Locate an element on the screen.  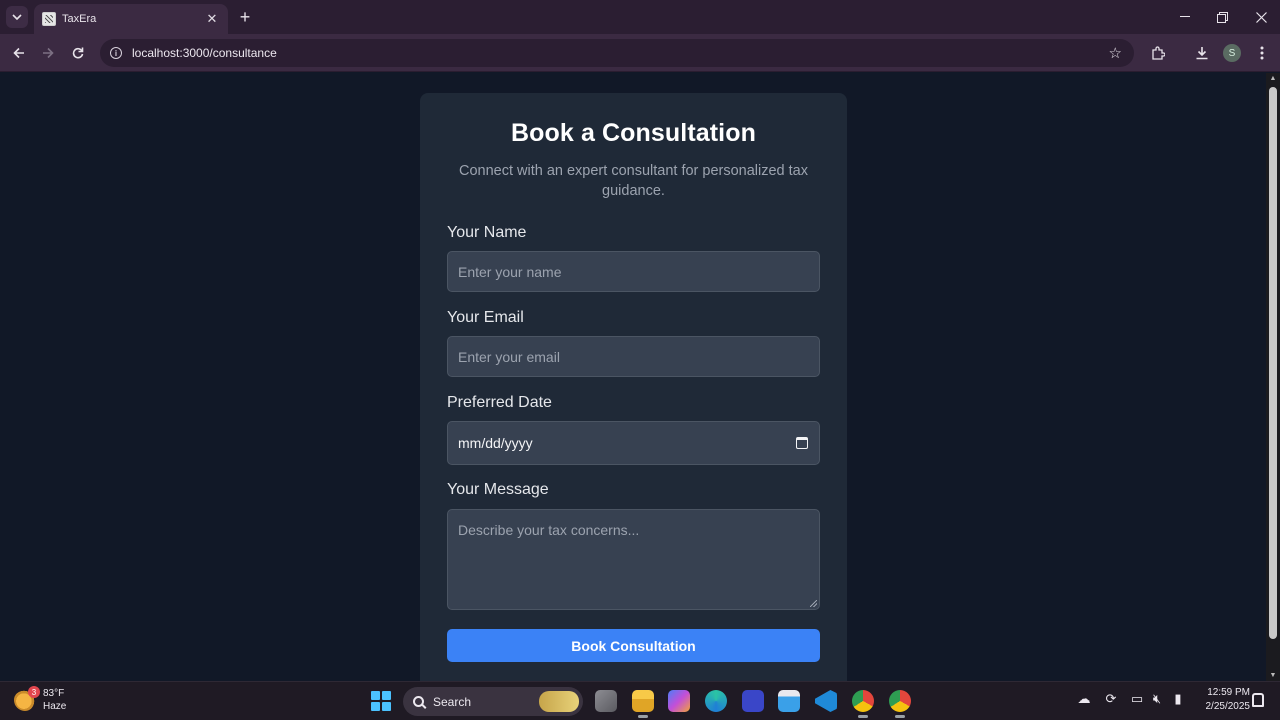
restore-icon is located at coordinates (1222, 17).